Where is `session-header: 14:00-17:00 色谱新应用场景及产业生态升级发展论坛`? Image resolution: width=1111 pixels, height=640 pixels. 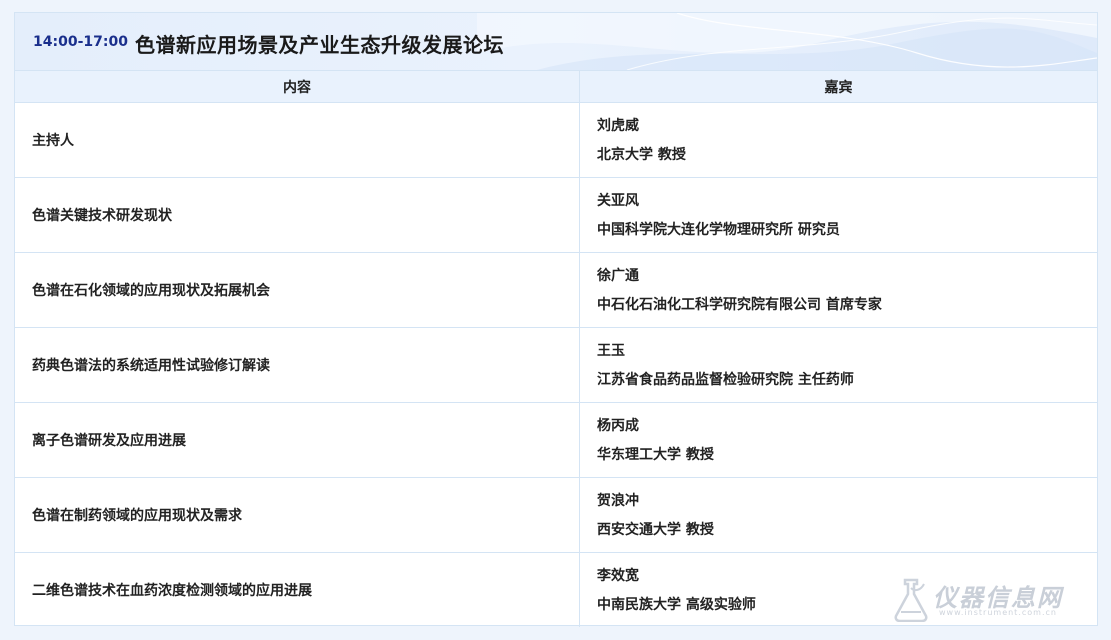 session-header: 14:00-17:00 色谱新应用场景及产业生态升级发展论坛 is located at coordinates (556, 42).